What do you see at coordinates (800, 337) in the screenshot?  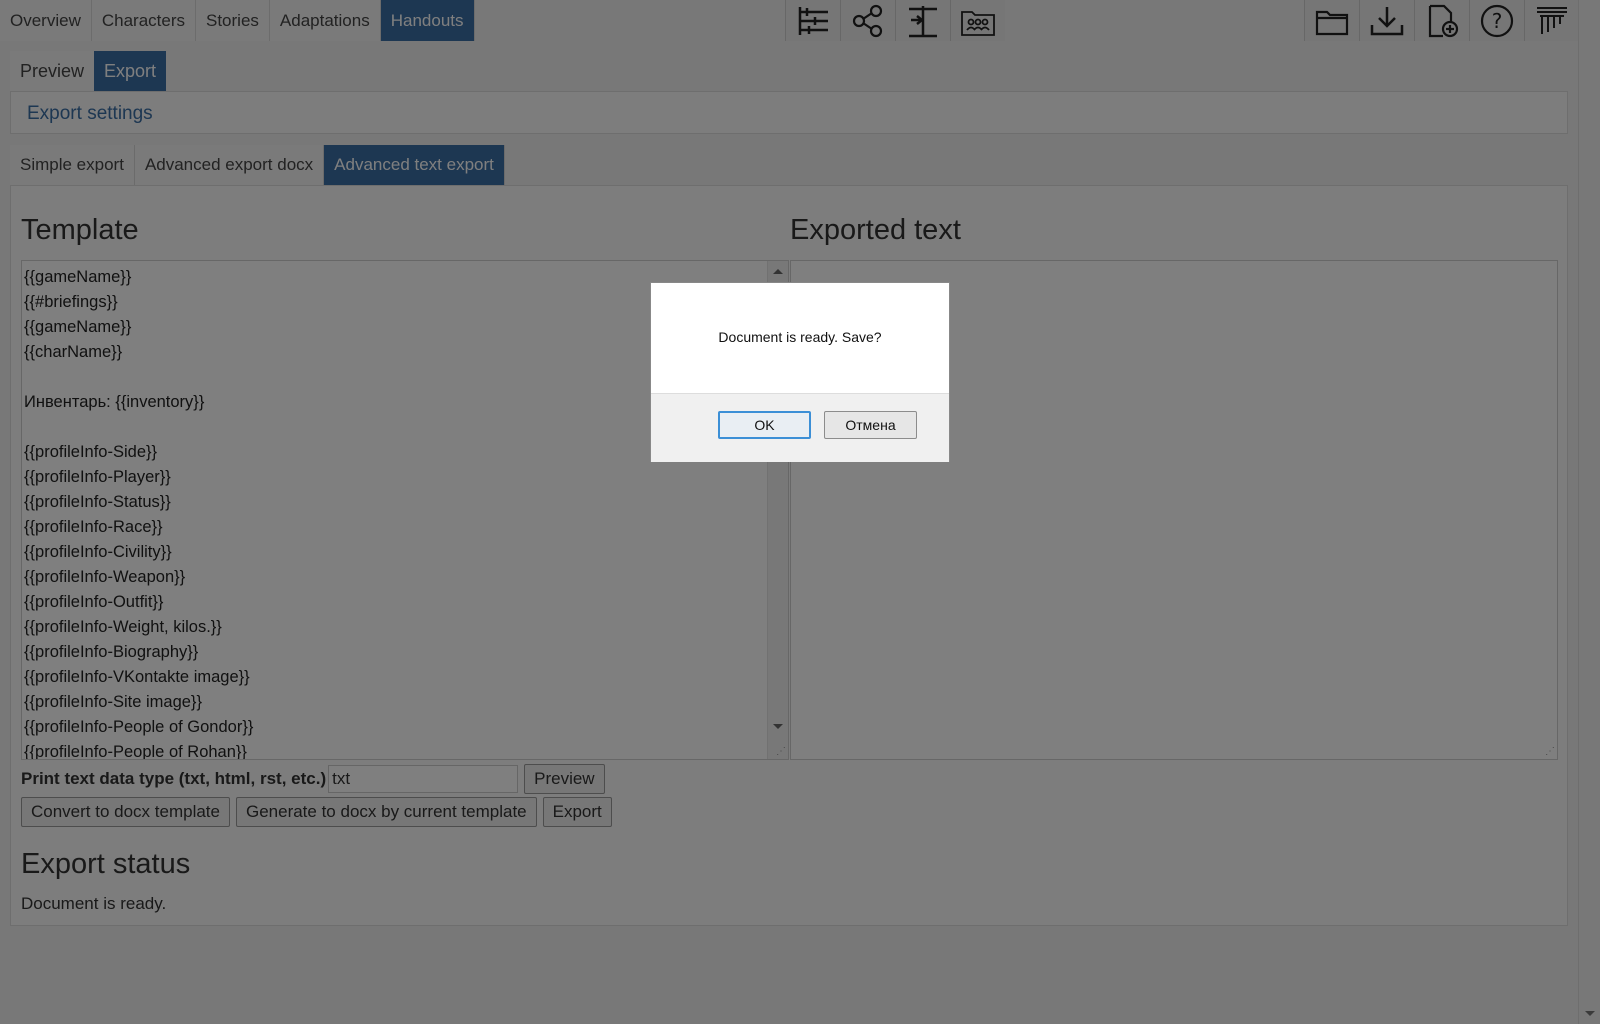 I see `dialog-message: Document is ready. Save?` at bounding box center [800, 337].